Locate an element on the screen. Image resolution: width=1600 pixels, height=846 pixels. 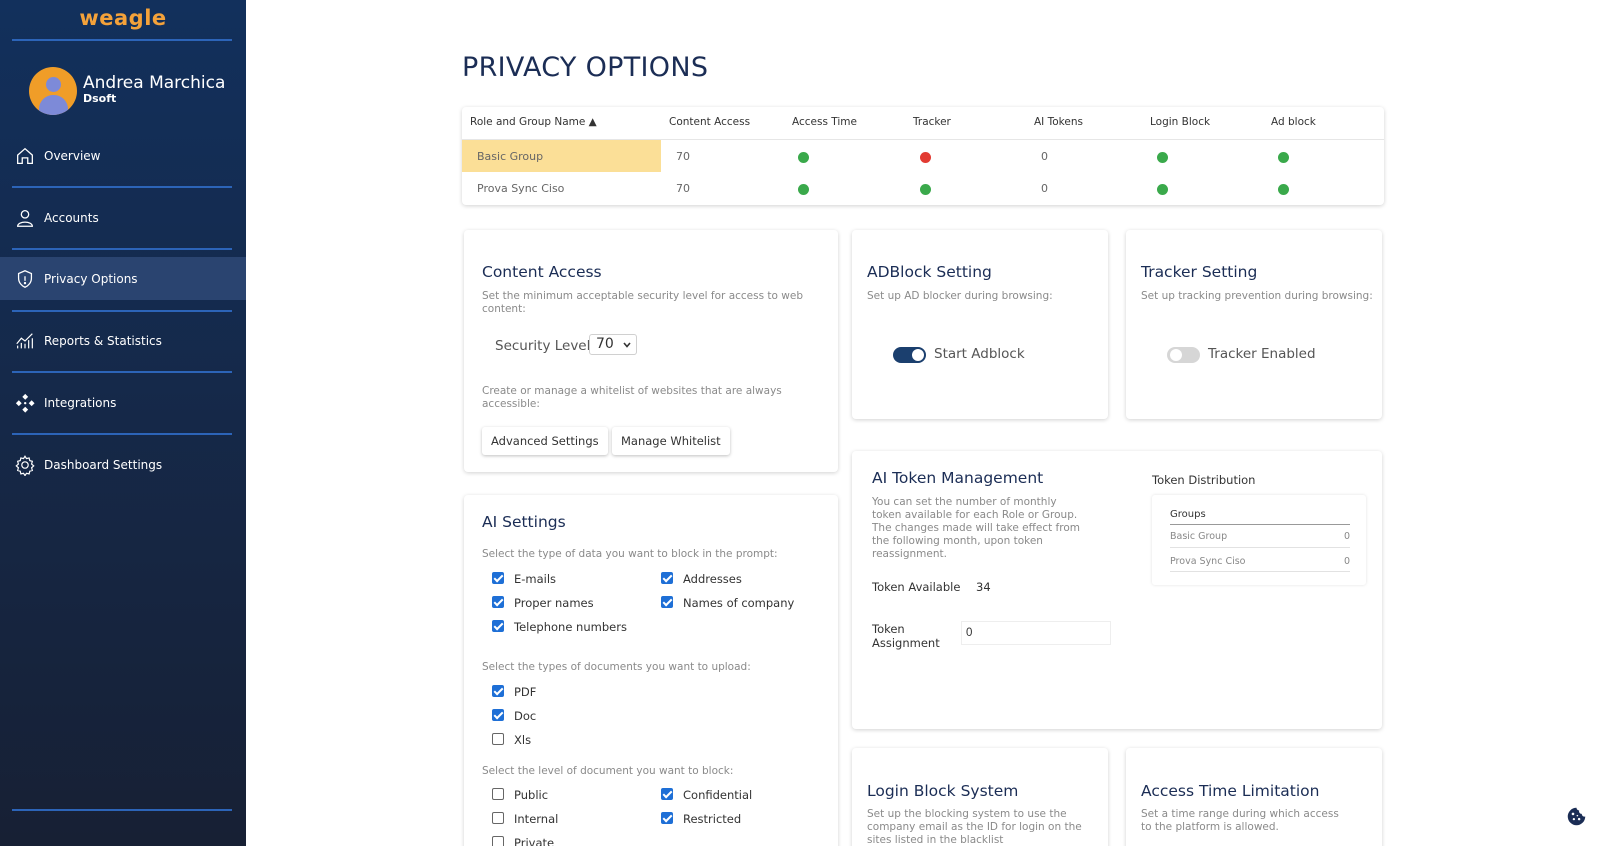
sidebar-item-overview: Overview is located at coordinates (123, 155).